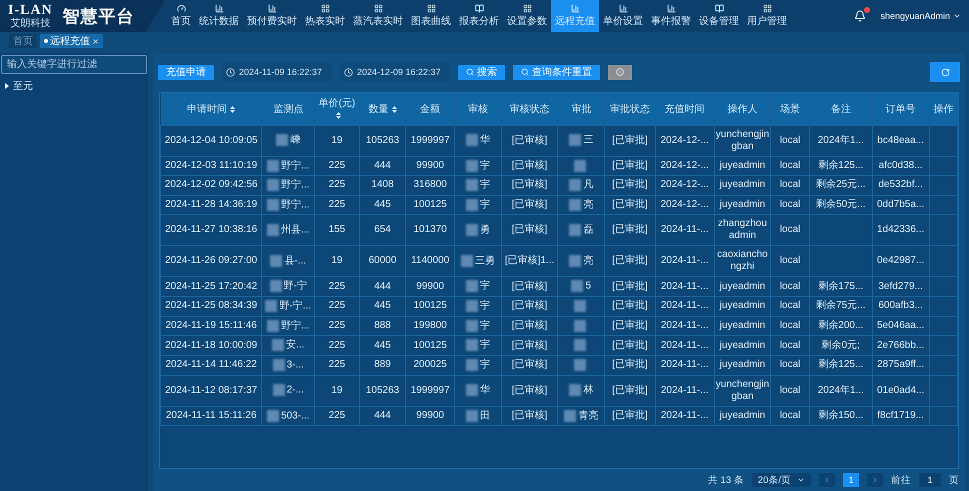 Image resolution: width=969 pixels, height=491 pixels. What do you see at coordinates (527, 16) in the screenshot?
I see `nav-item: 设置参数` at bounding box center [527, 16].